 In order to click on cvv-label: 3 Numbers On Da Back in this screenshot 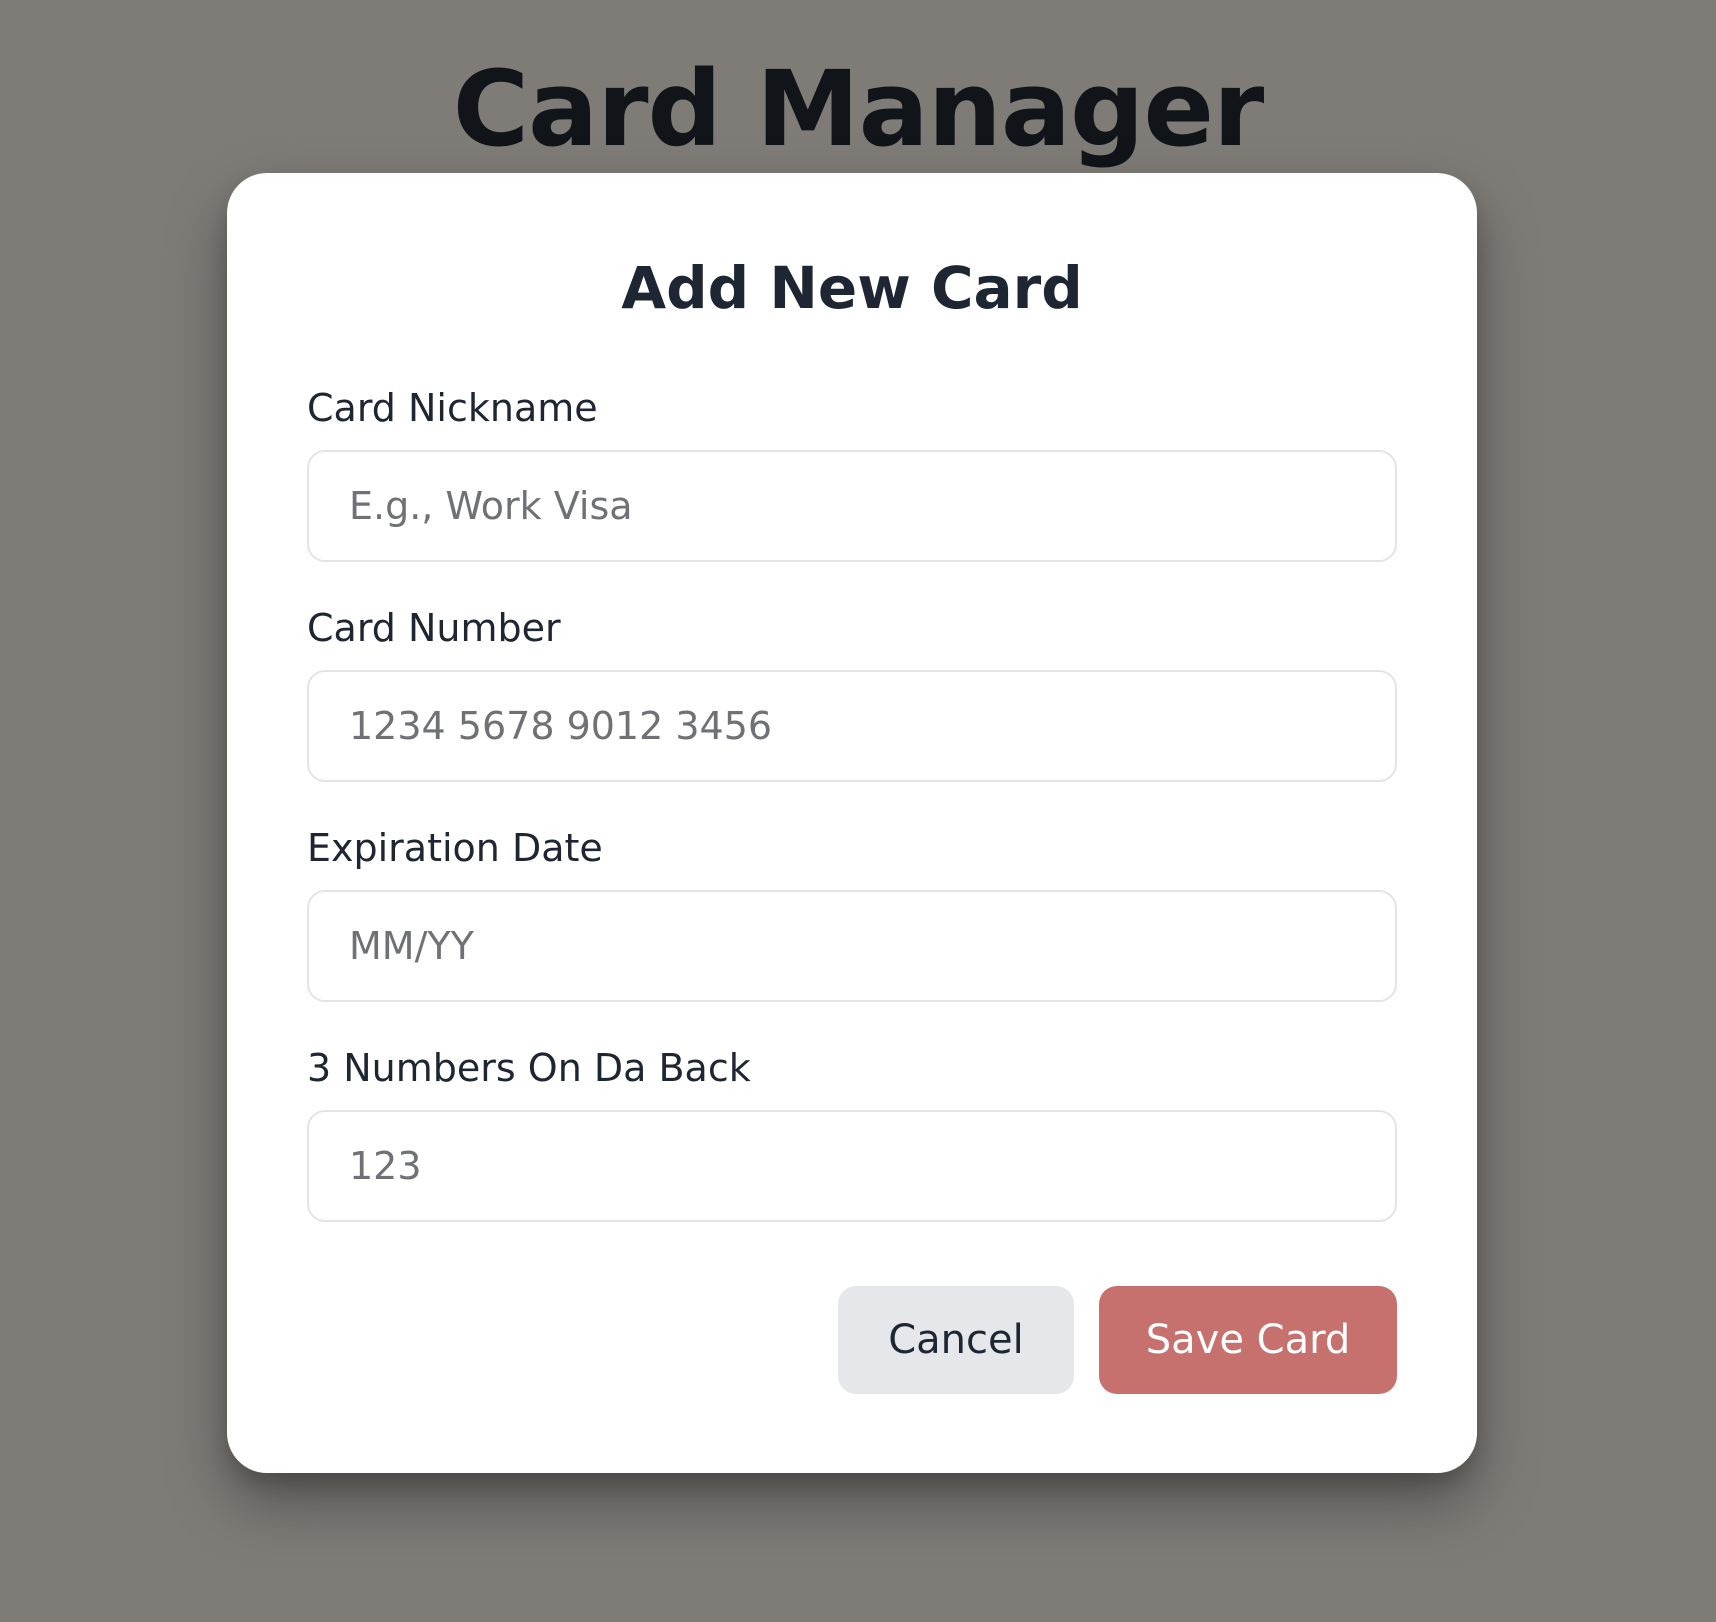, I will do `click(529, 1068)`.